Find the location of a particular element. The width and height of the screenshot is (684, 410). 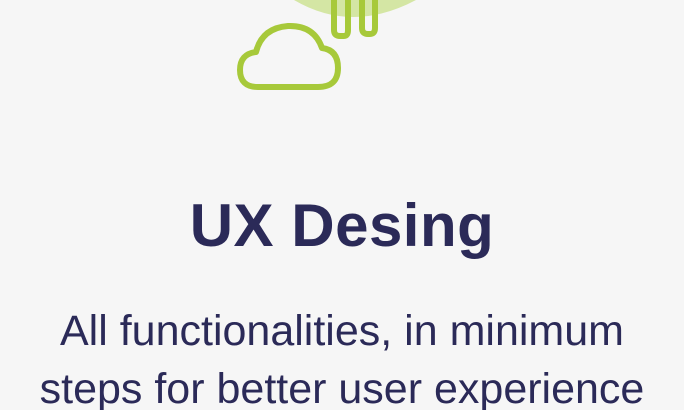

feature-description-line-1: All functionalities, in minimum is located at coordinates (342, 331).